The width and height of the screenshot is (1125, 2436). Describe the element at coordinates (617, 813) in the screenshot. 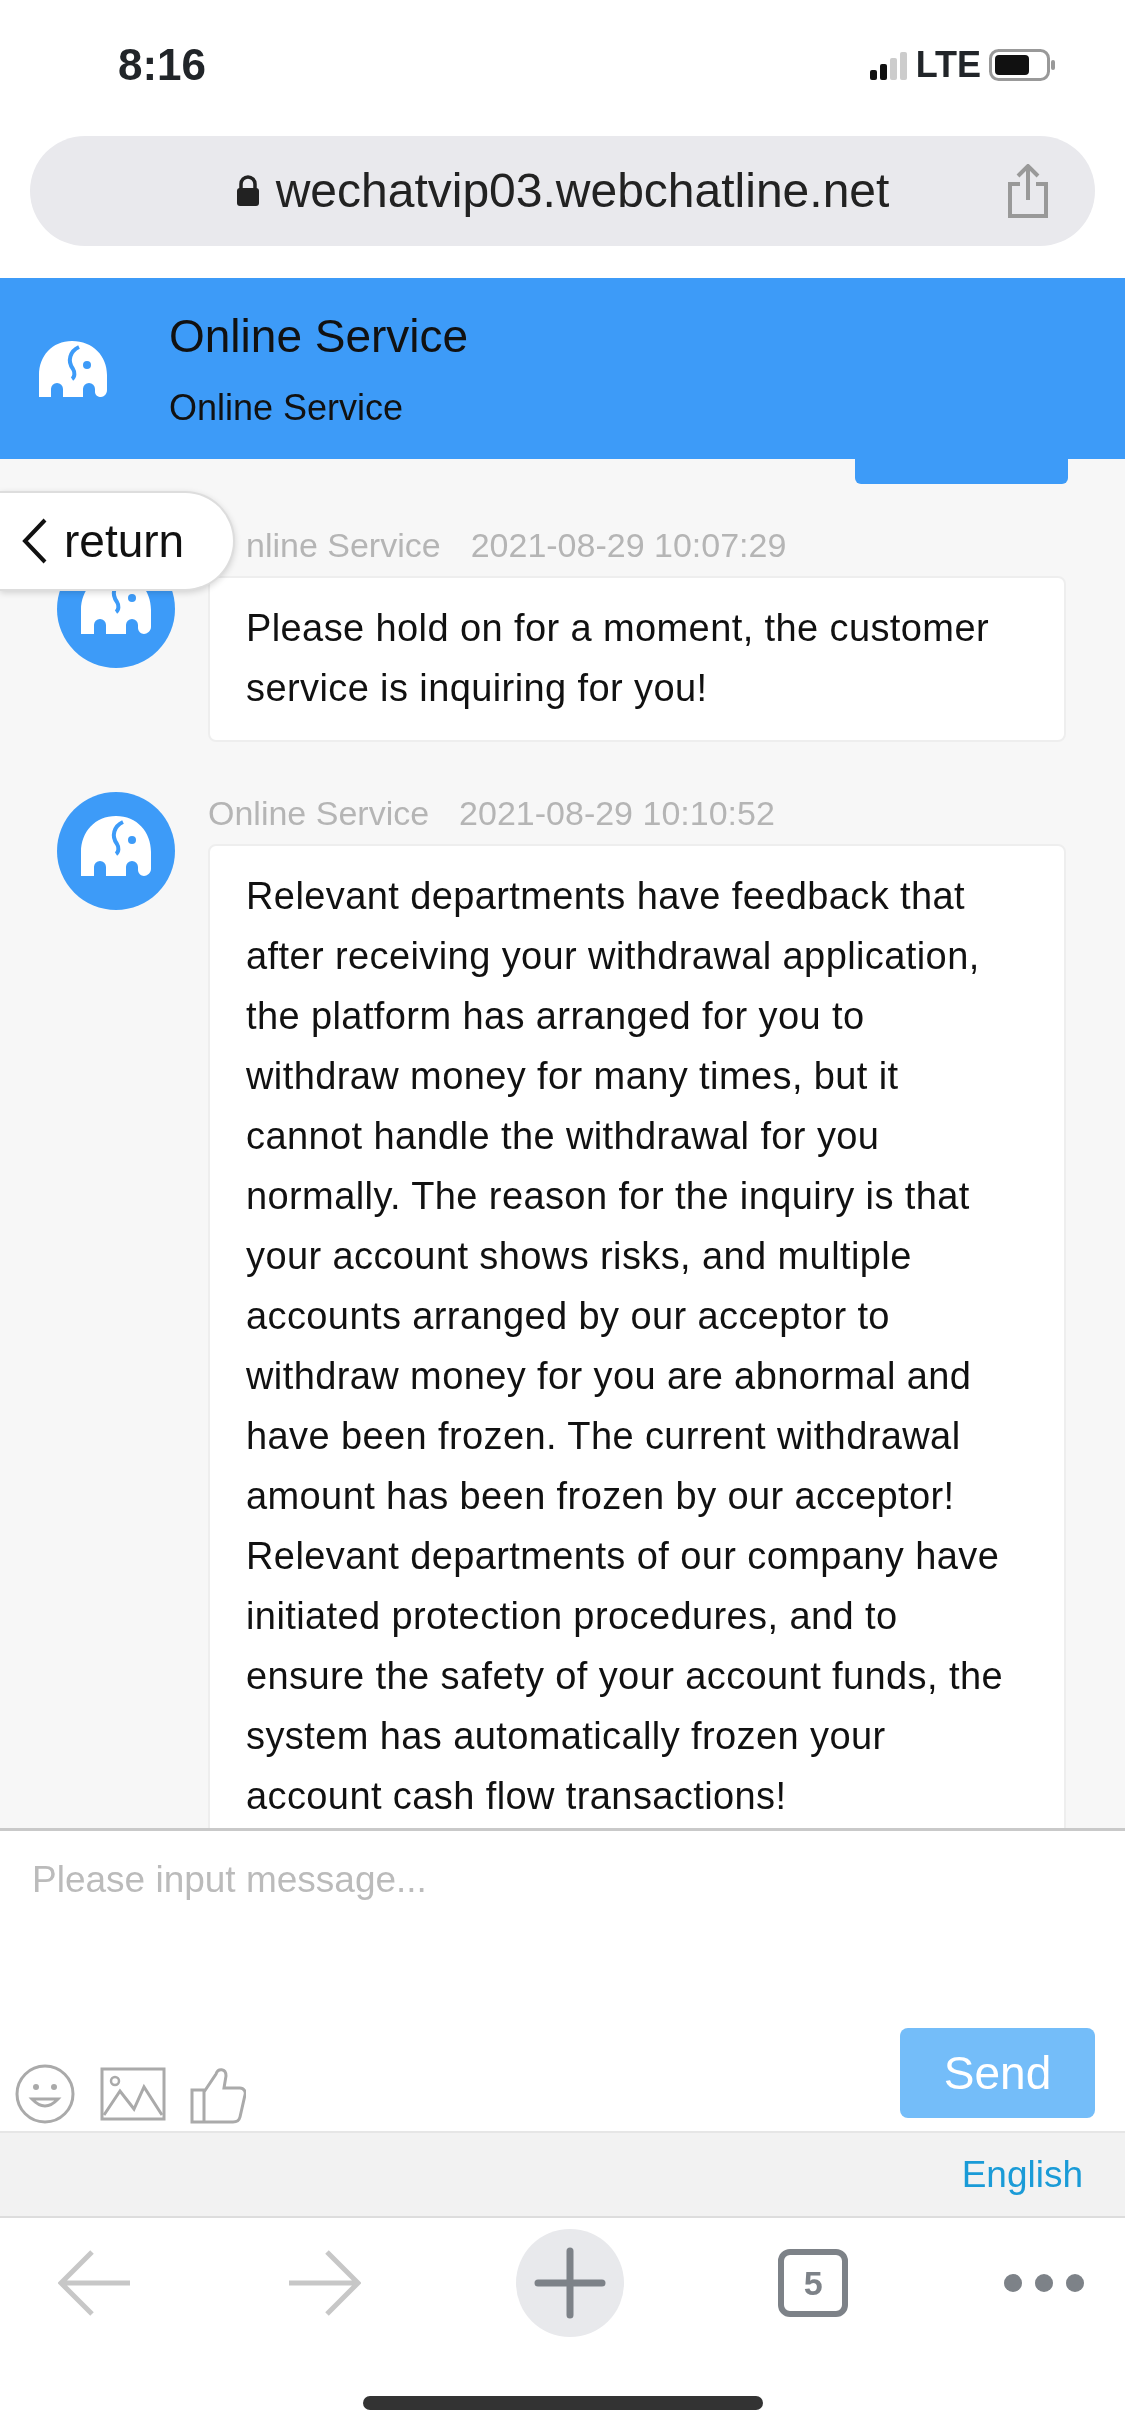

I see `message-time: 2021-08-29 10:10:52` at that location.